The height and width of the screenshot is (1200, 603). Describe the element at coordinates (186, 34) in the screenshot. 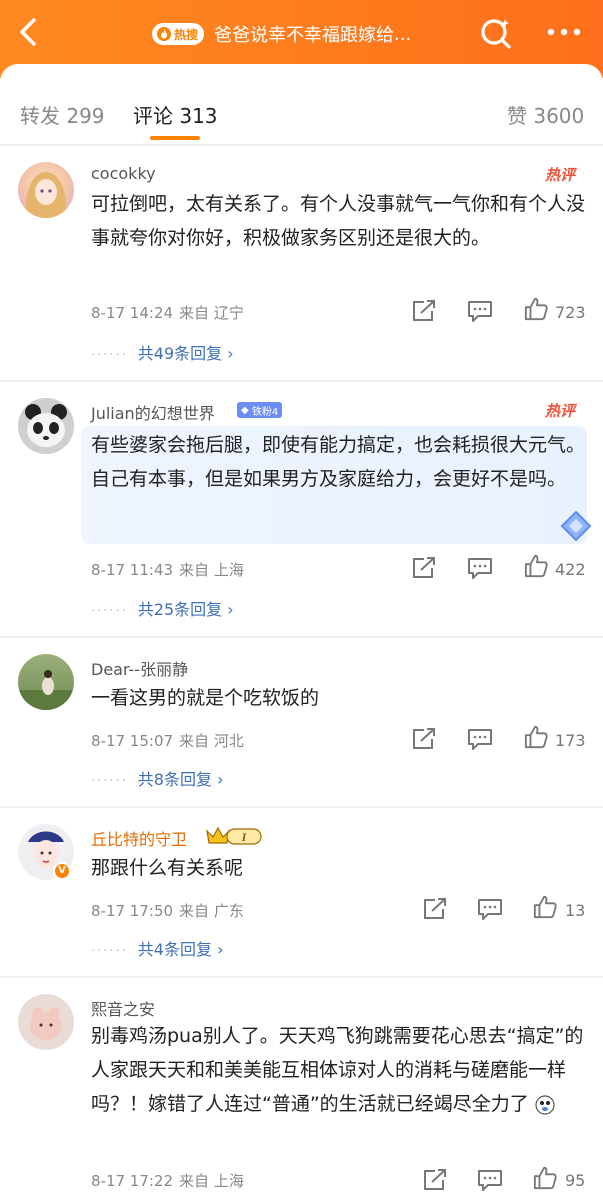

I see `hot-badge-label: 热搜` at that location.